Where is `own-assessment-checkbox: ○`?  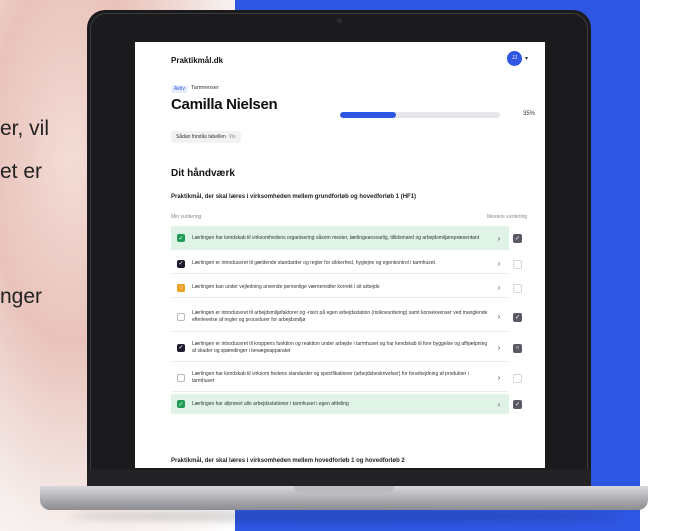 own-assessment-checkbox: ○ is located at coordinates (181, 287).